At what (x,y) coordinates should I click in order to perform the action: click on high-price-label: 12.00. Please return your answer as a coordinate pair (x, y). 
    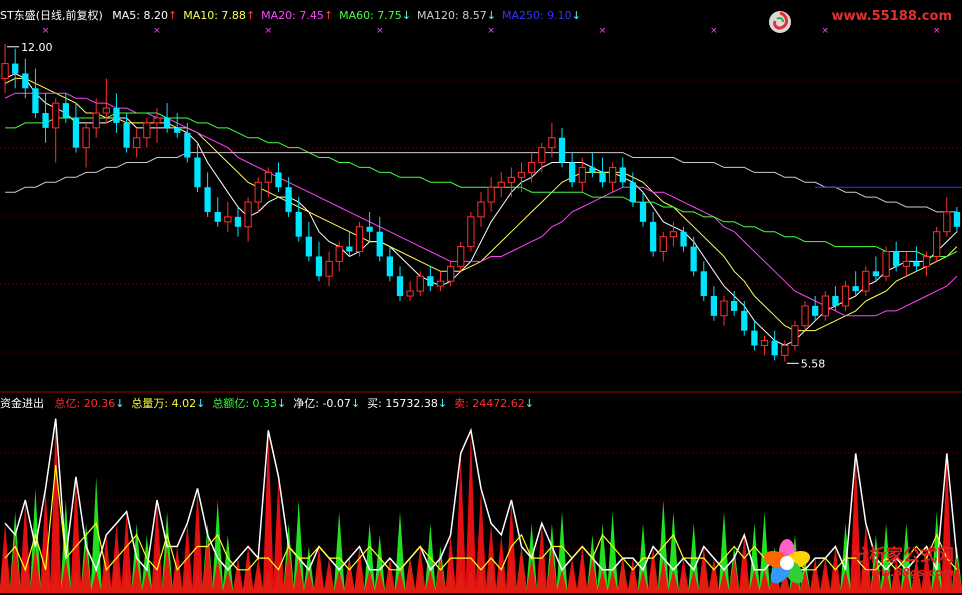
    Looking at the image, I should click on (36, 47).